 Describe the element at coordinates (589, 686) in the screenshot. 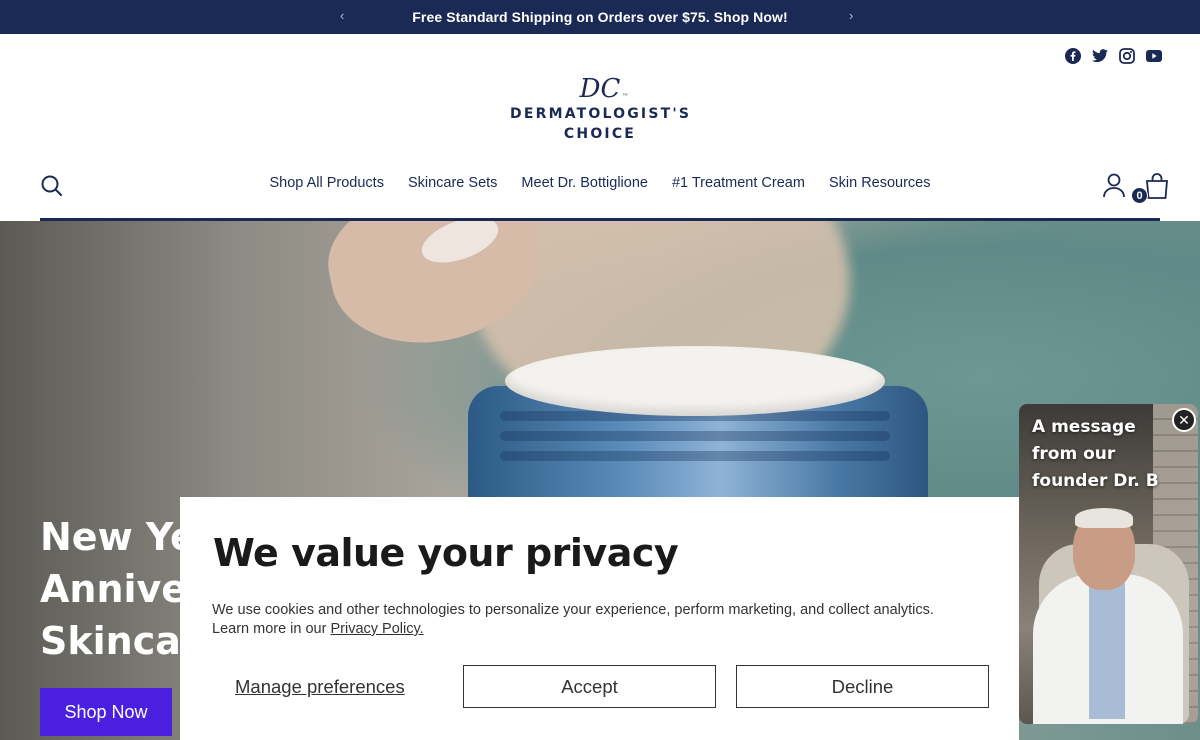

I see `accept-button: Accept` at that location.